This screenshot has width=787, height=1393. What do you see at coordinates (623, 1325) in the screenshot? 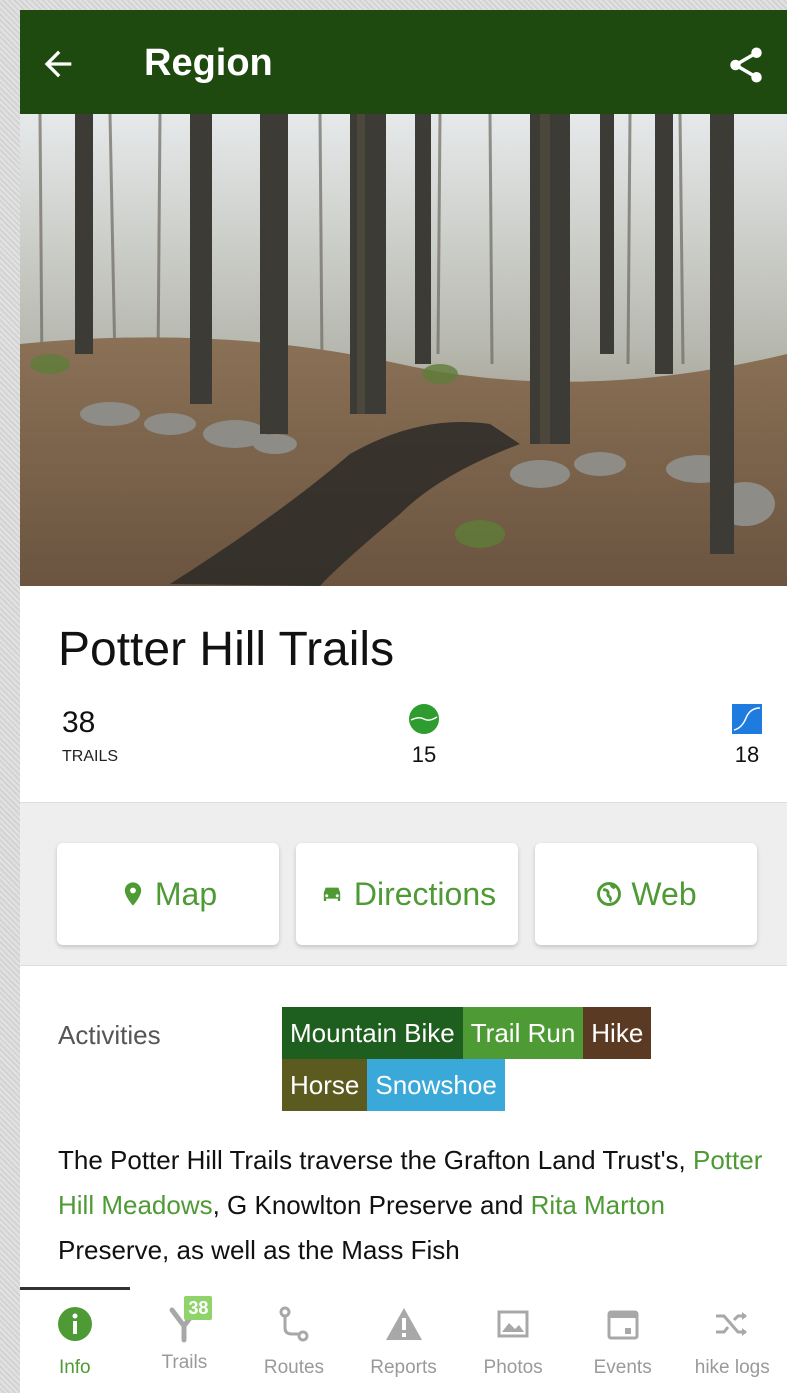
I see `calendar-icon` at bounding box center [623, 1325].